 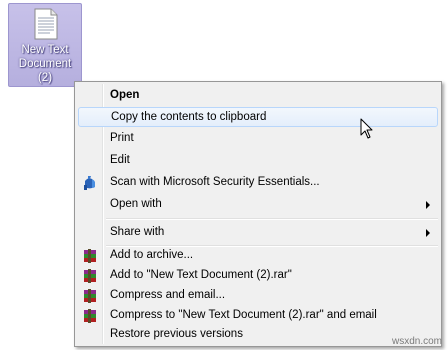 I want to click on menu-item-label: Restore previous versions, so click(x=176, y=334).